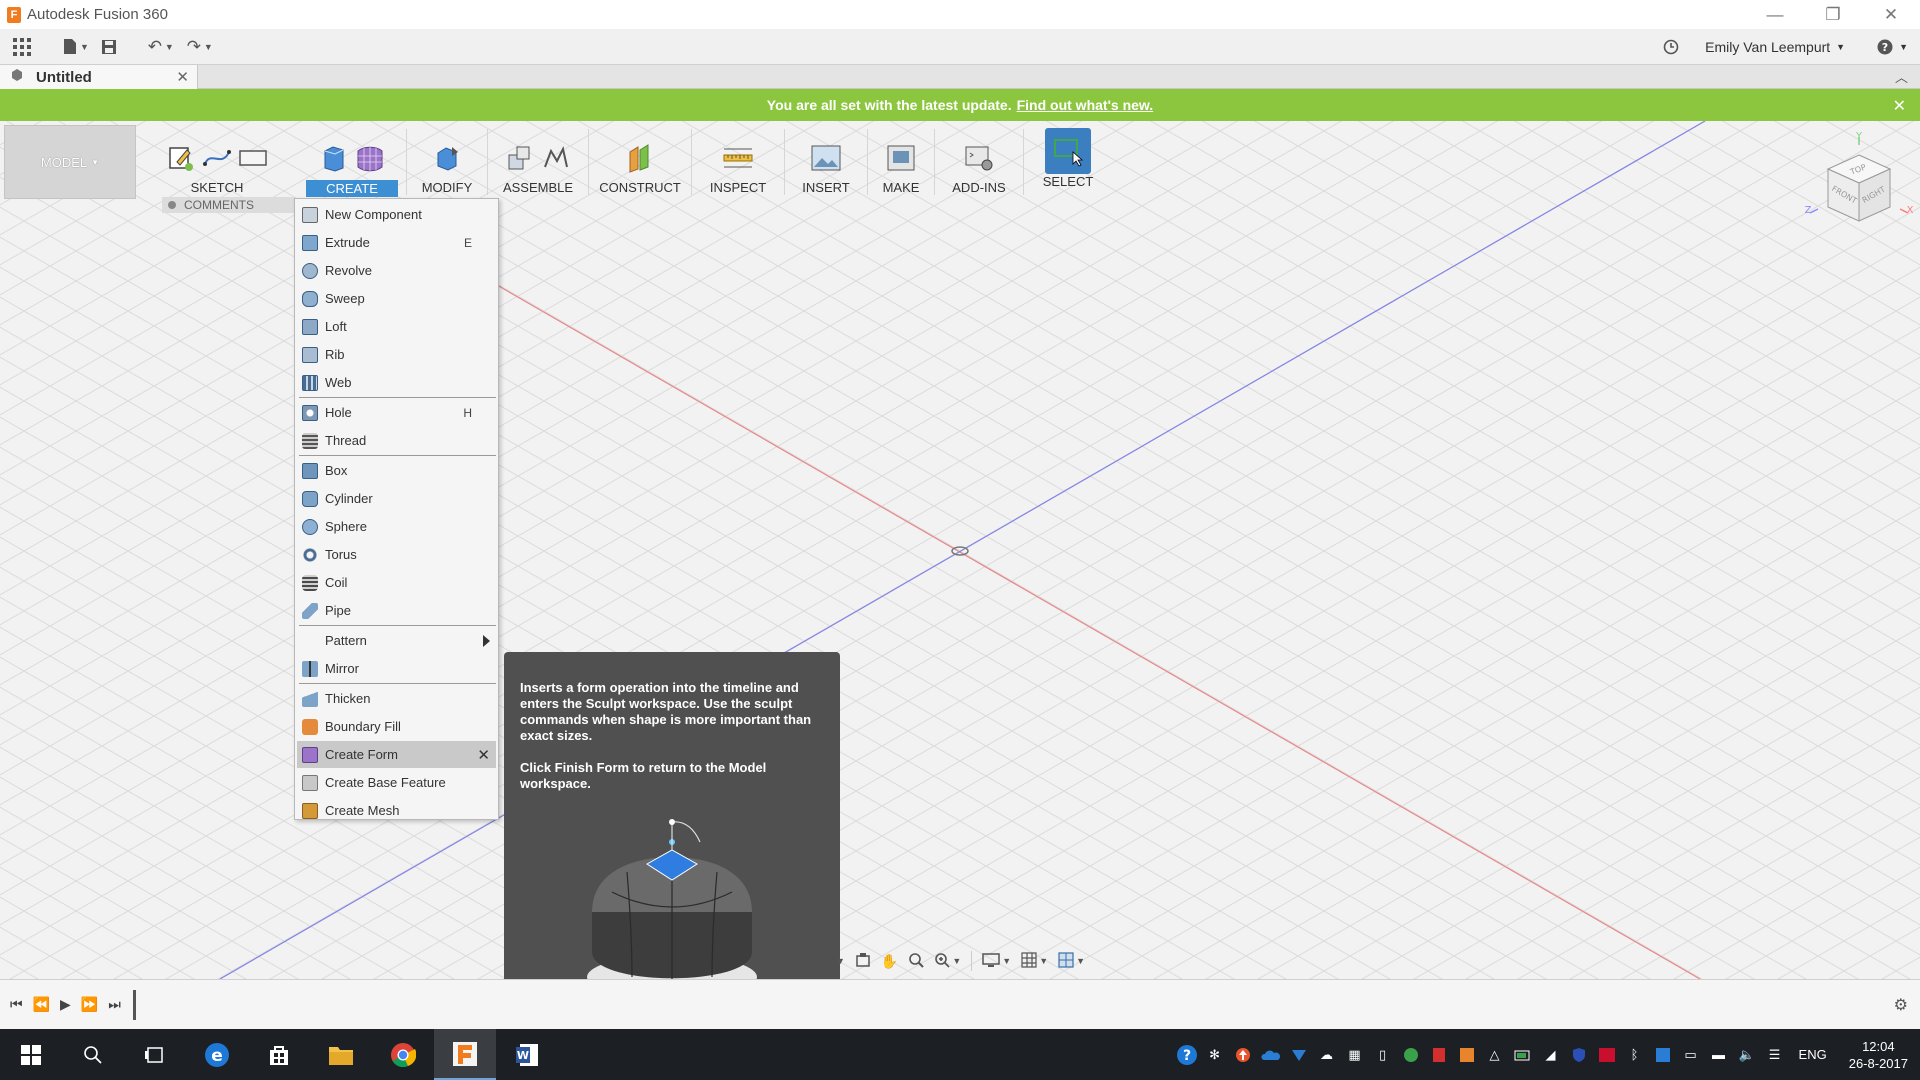  Describe the element at coordinates (279, 1054) in the screenshot. I see `store-icon` at that location.